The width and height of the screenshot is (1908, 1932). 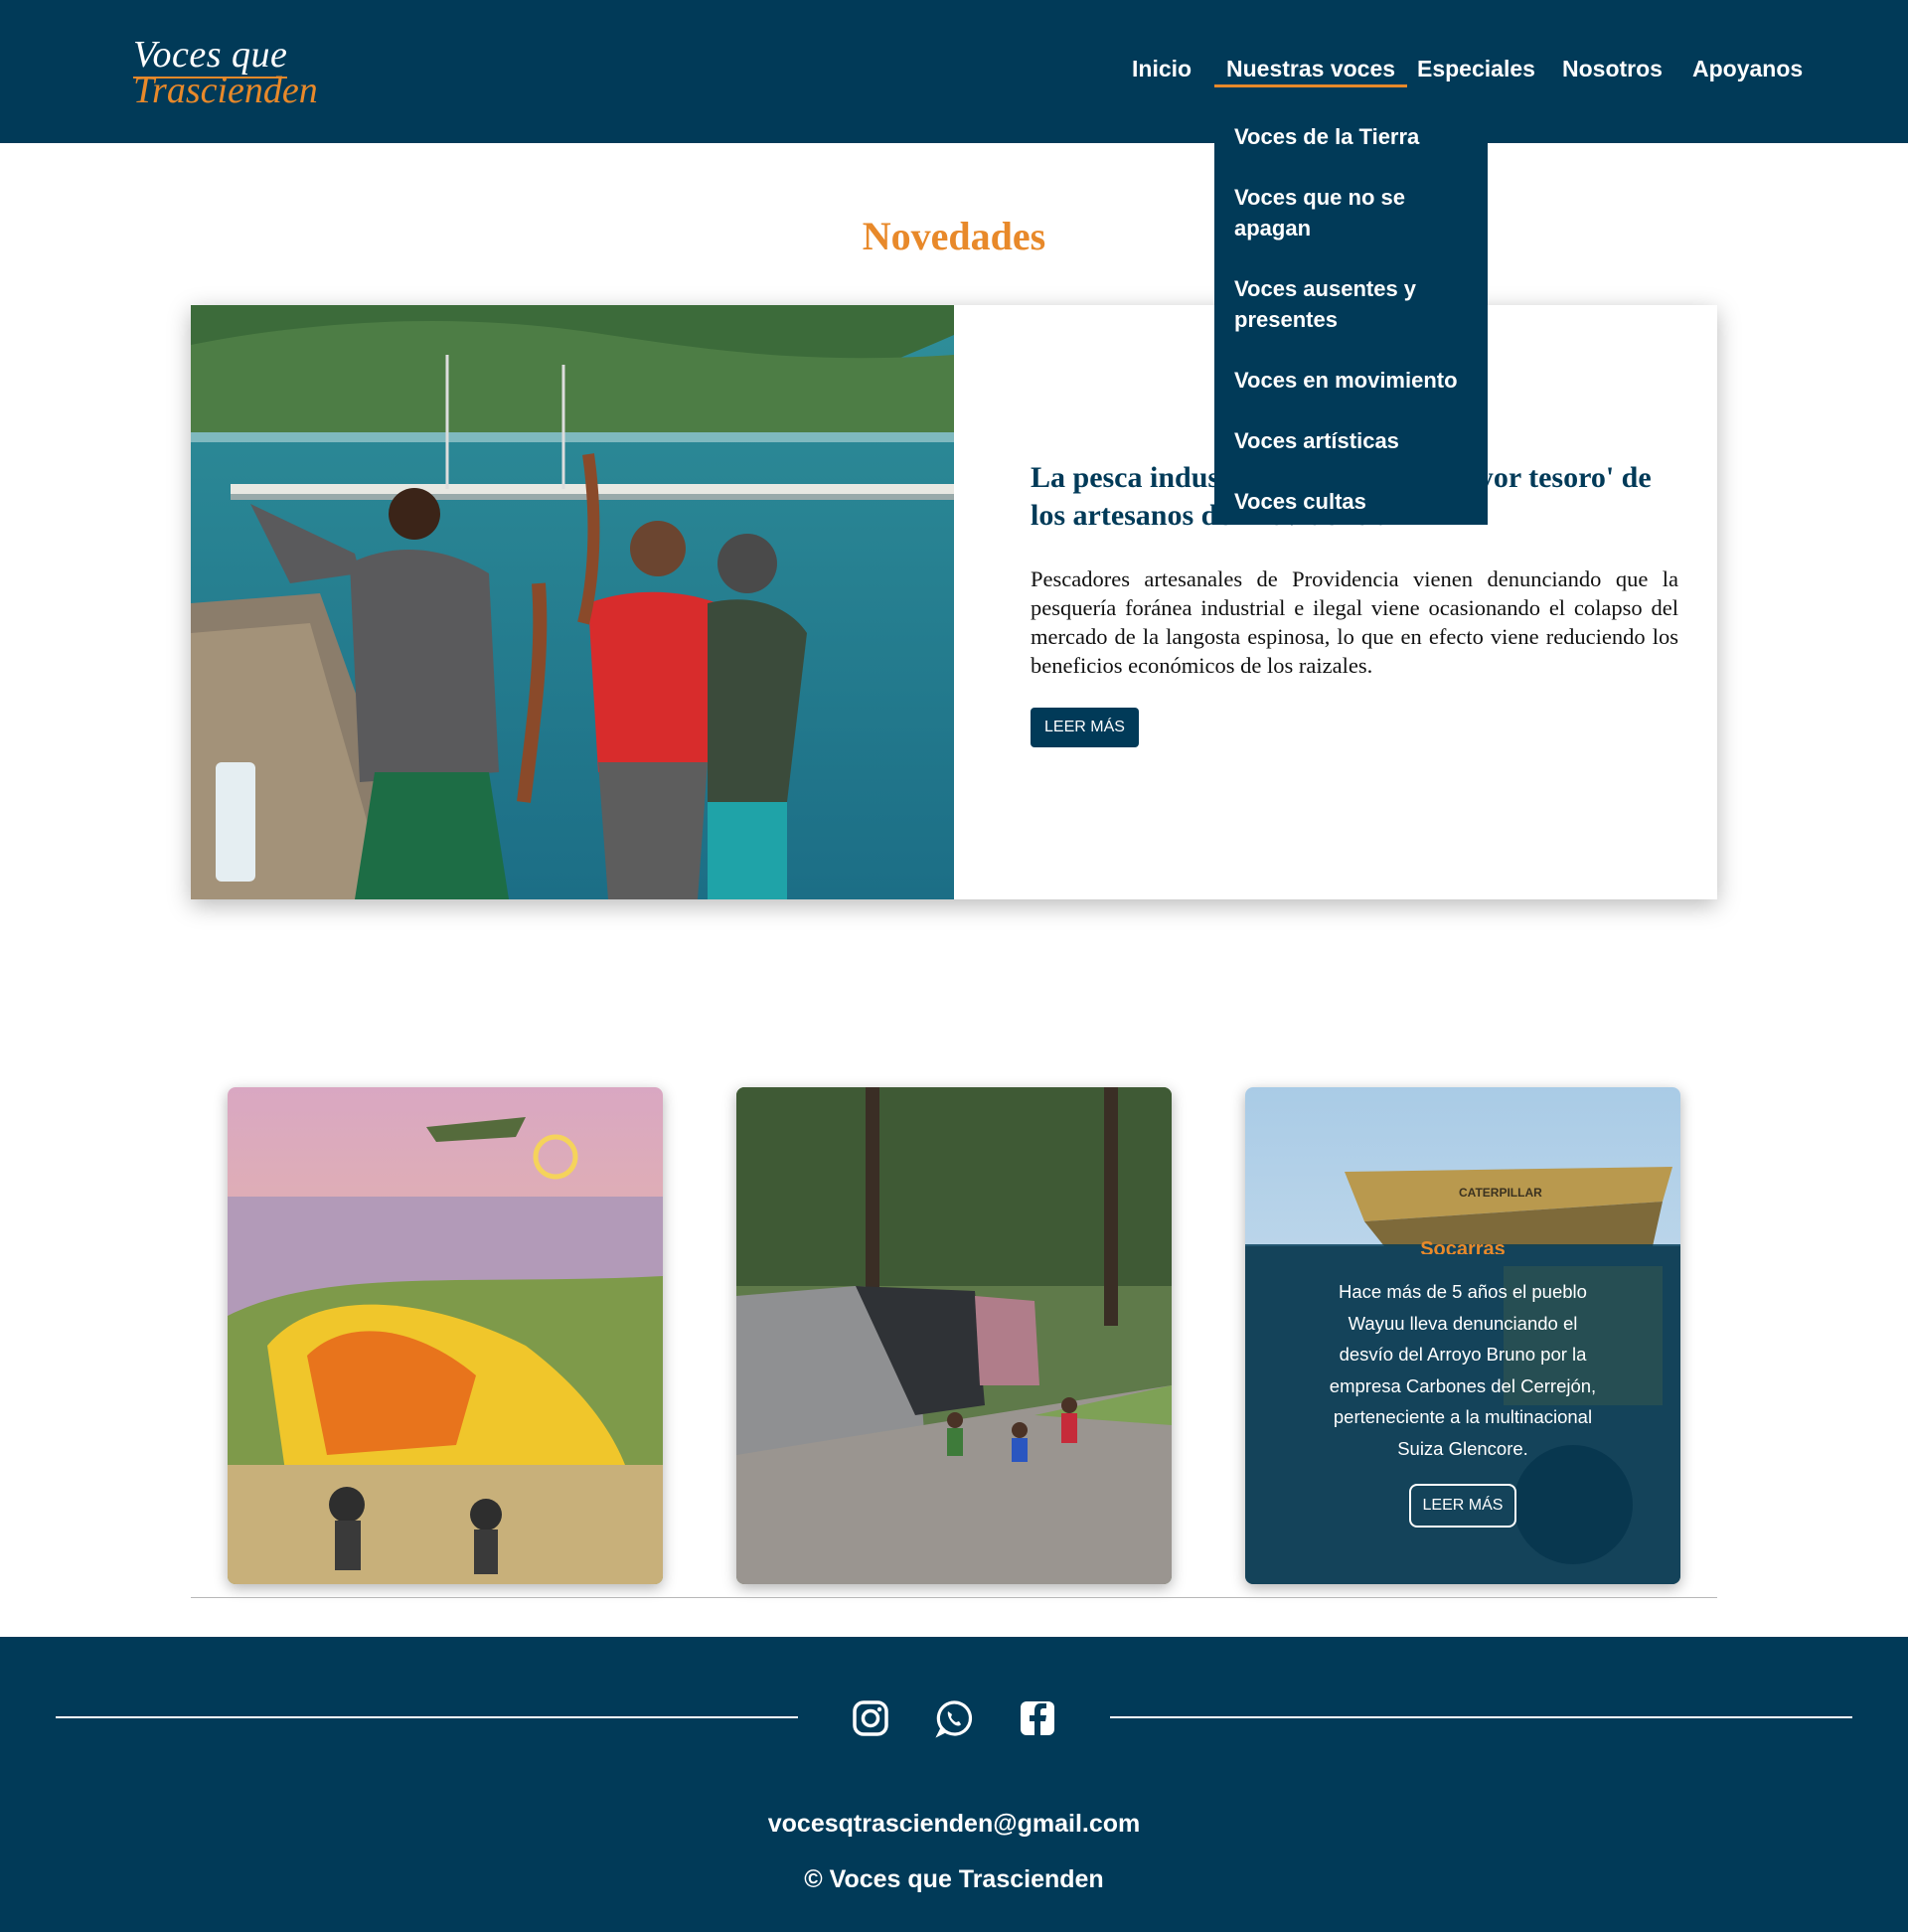 I want to click on fishermen-photo, so click(x=572, y=602).